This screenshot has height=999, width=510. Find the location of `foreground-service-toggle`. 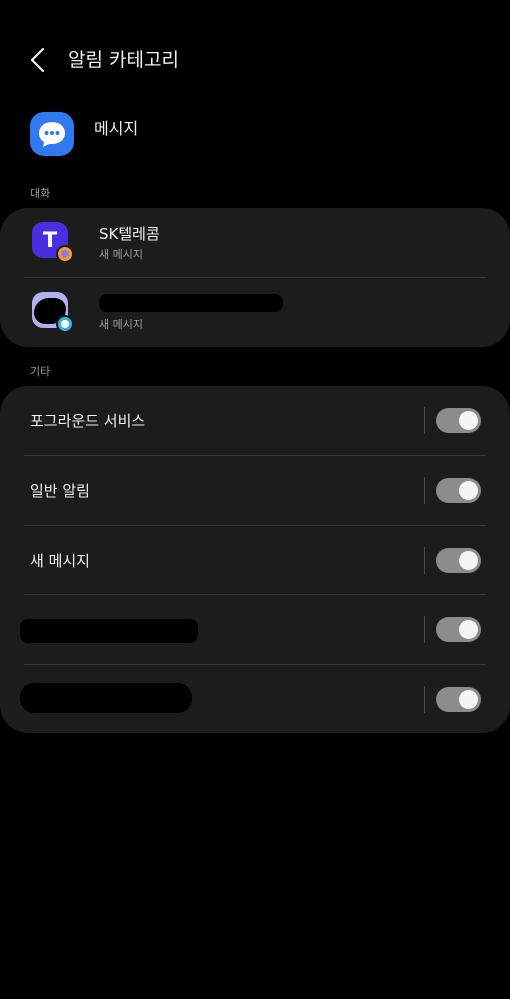

foreground-service-toggle is located at coordinates (458, 420).